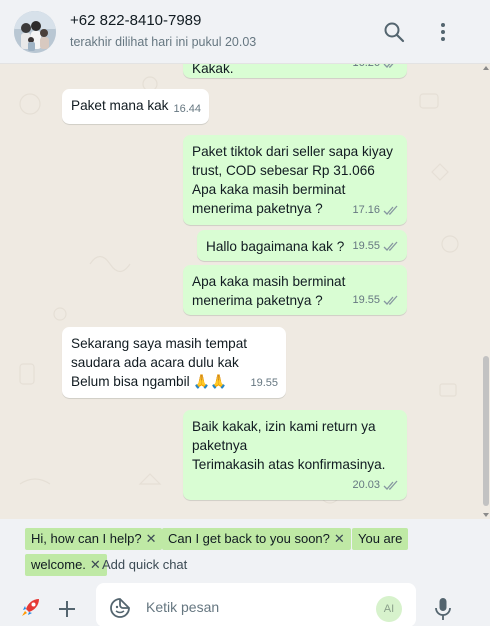 This screenshot has height=626, width=490. What do you see at coordinates (144, 565) in the screenshot?
I see `add-quick-chat-button: Add quick chat` at bounding box center [144, 565].